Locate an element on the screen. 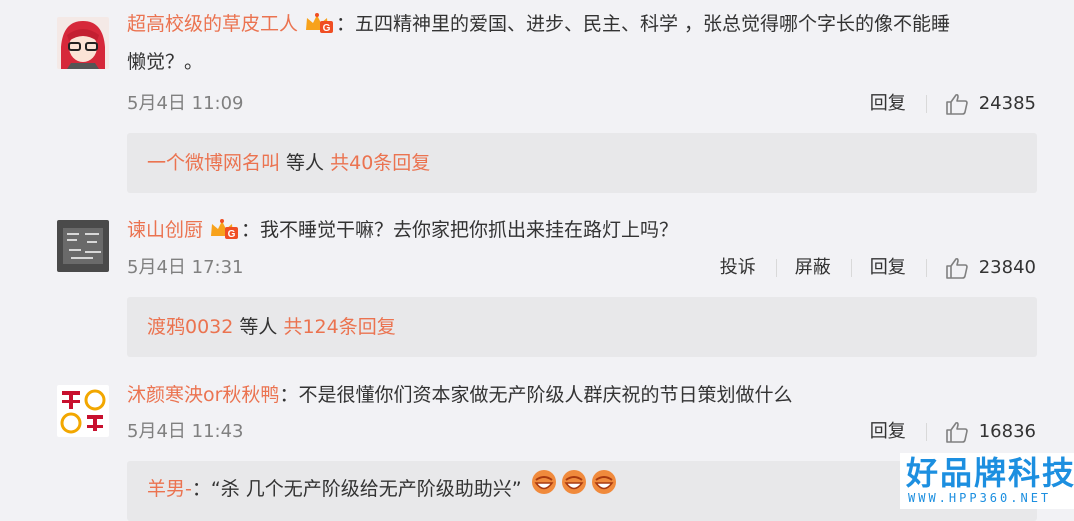 This screenshot has width=1074, height=521. comment-body-line2: 懒觉？。 is located at coordinates (165, 62).